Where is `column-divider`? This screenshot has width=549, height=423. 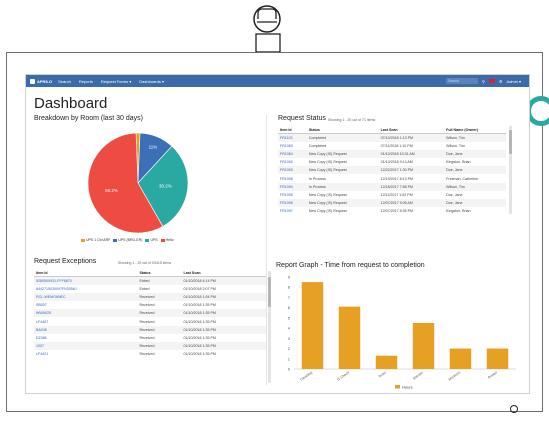 column-divider is located at coordinates (266, 250).